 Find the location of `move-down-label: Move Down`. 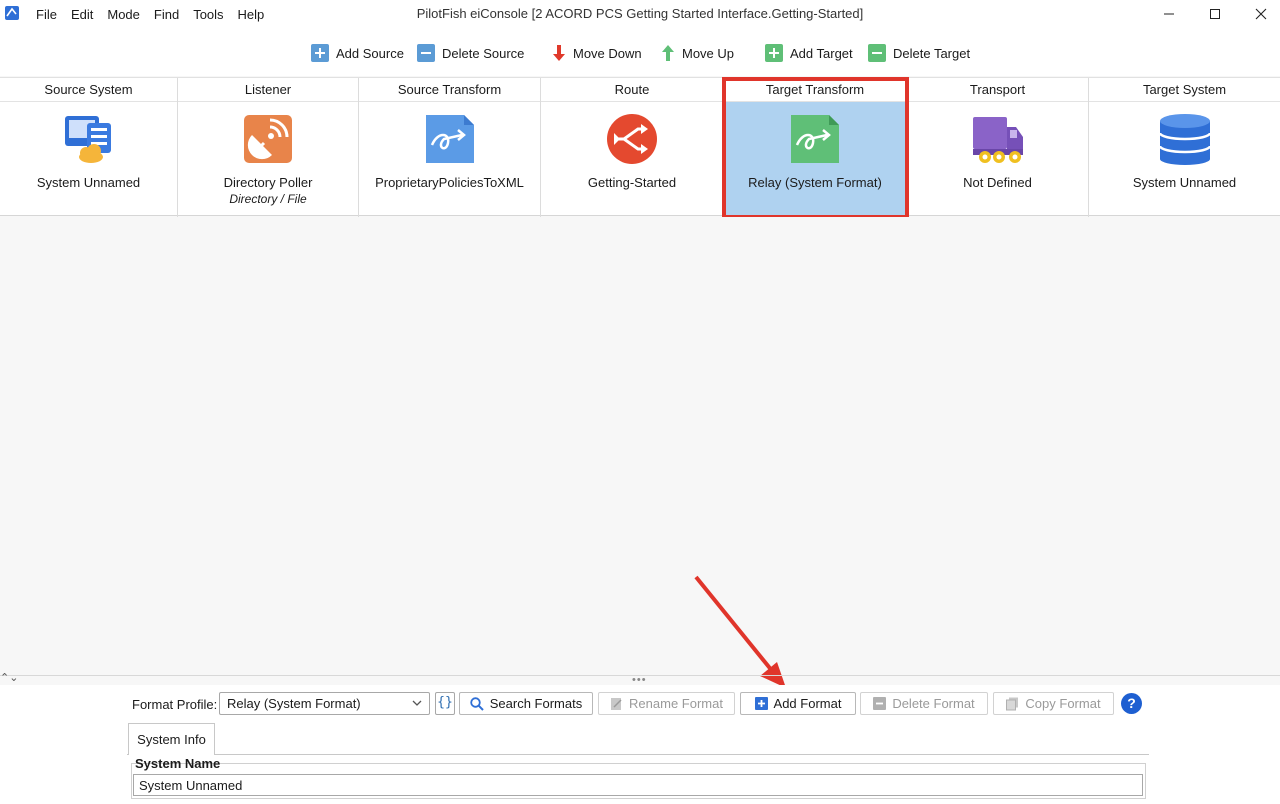

move-down-label: Move Down is located at coordinates (607, 53).